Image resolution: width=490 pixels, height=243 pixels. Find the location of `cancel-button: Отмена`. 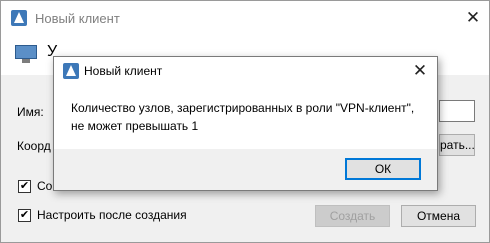

cancel-button: Отмена is located at coordinates (438, 216).